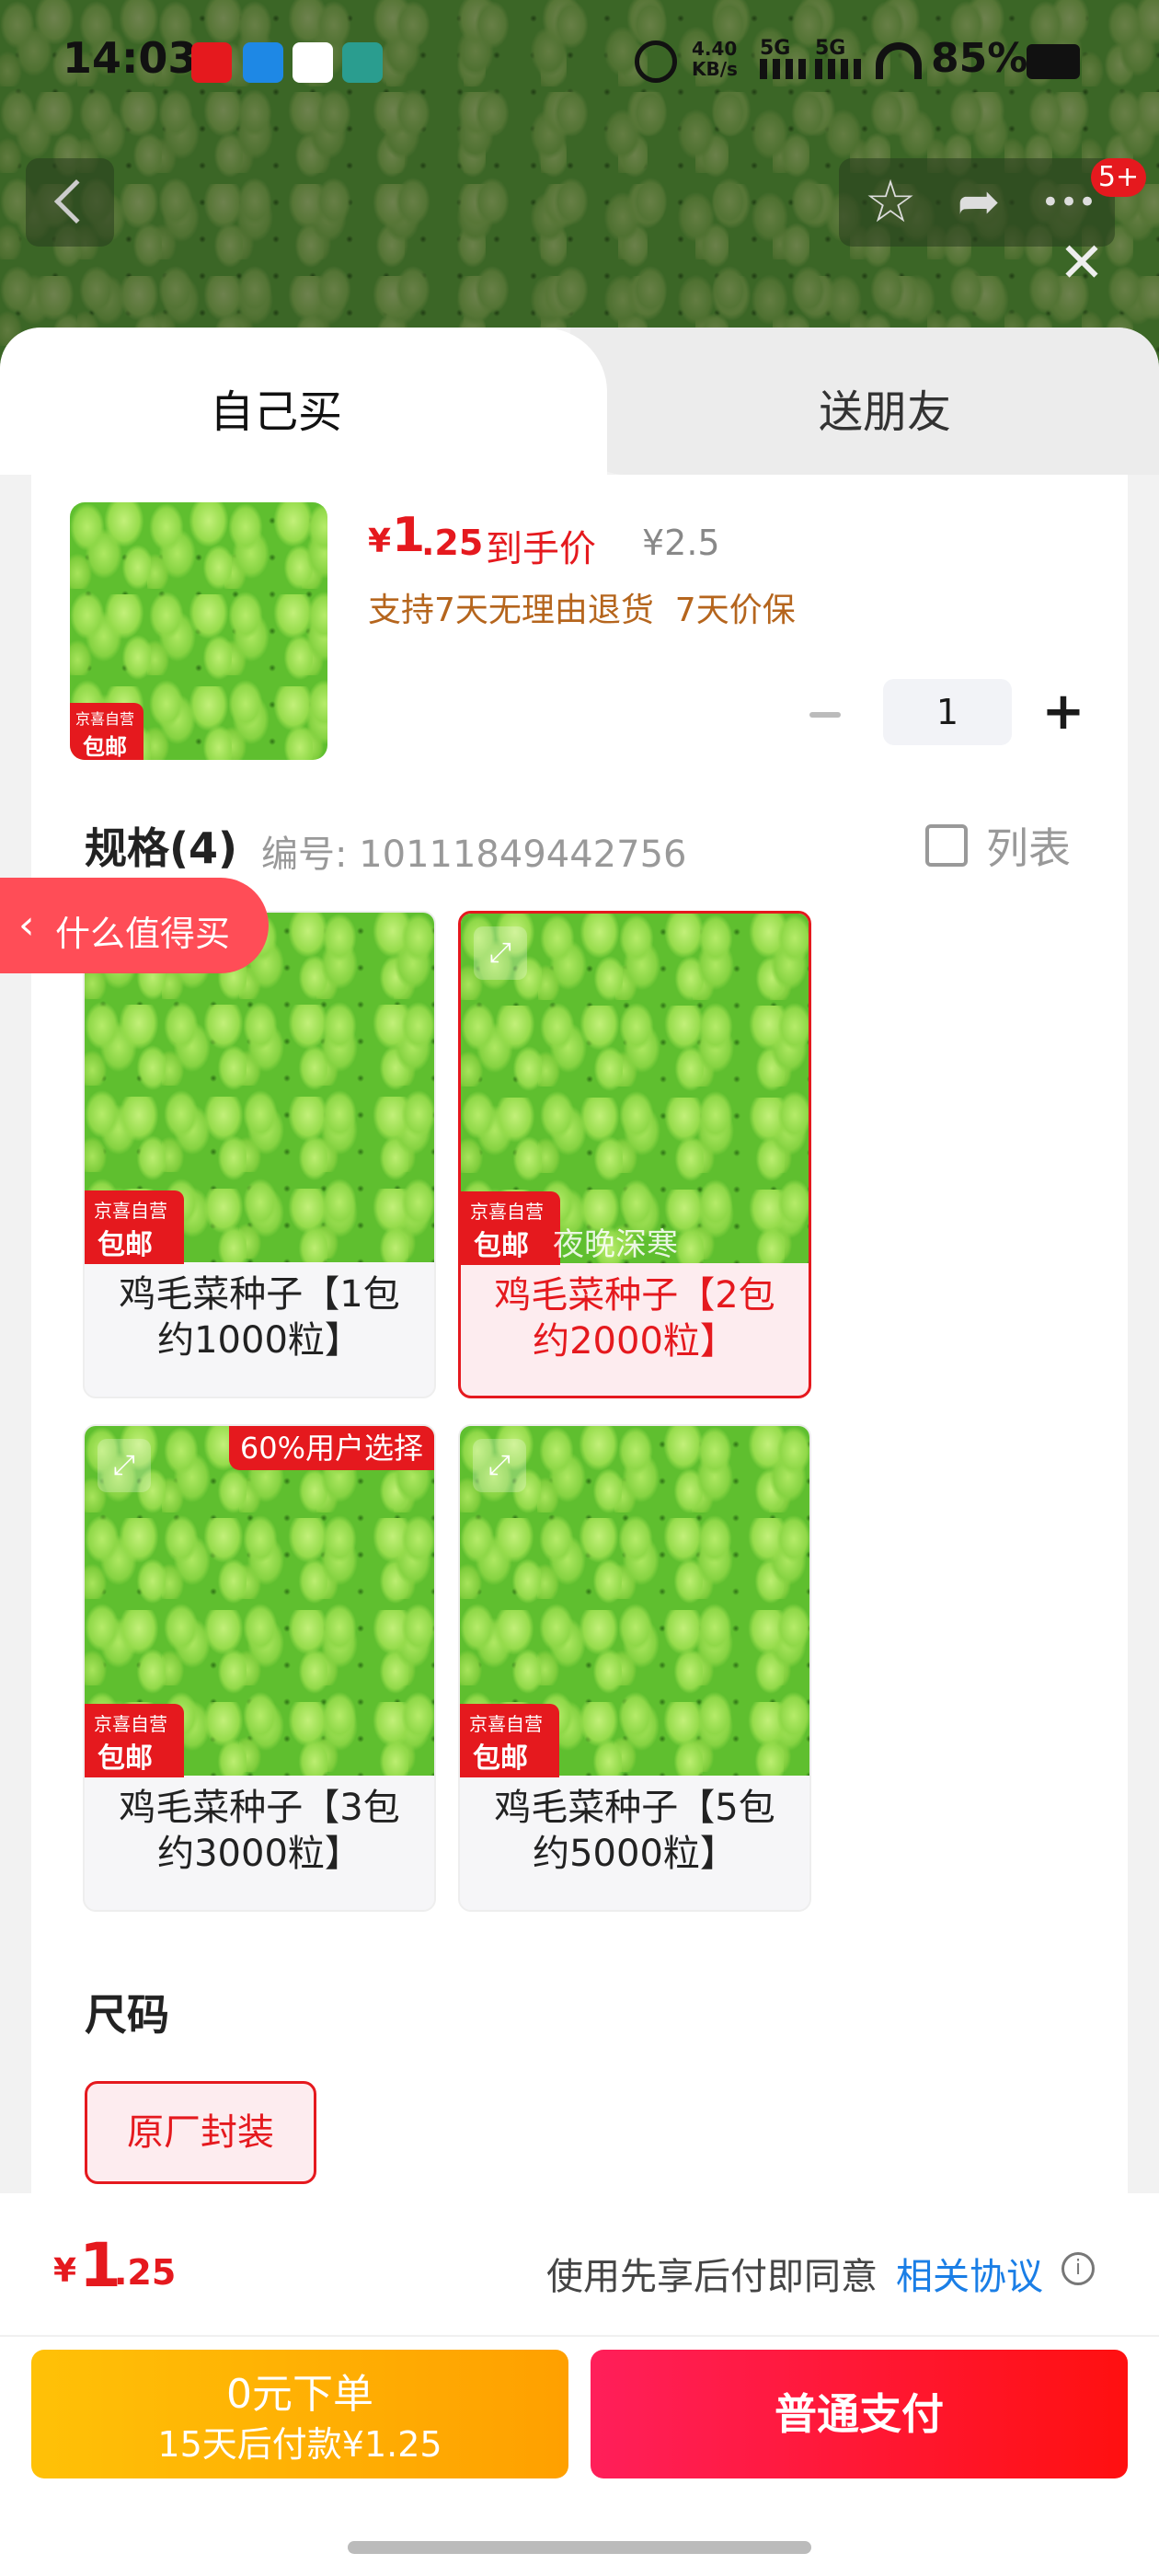 This screenshot has width=1159, height=2576. Describe the element at coordinates (1081, 263) in the screenshot. I see `close-icon: ✕` at that location.